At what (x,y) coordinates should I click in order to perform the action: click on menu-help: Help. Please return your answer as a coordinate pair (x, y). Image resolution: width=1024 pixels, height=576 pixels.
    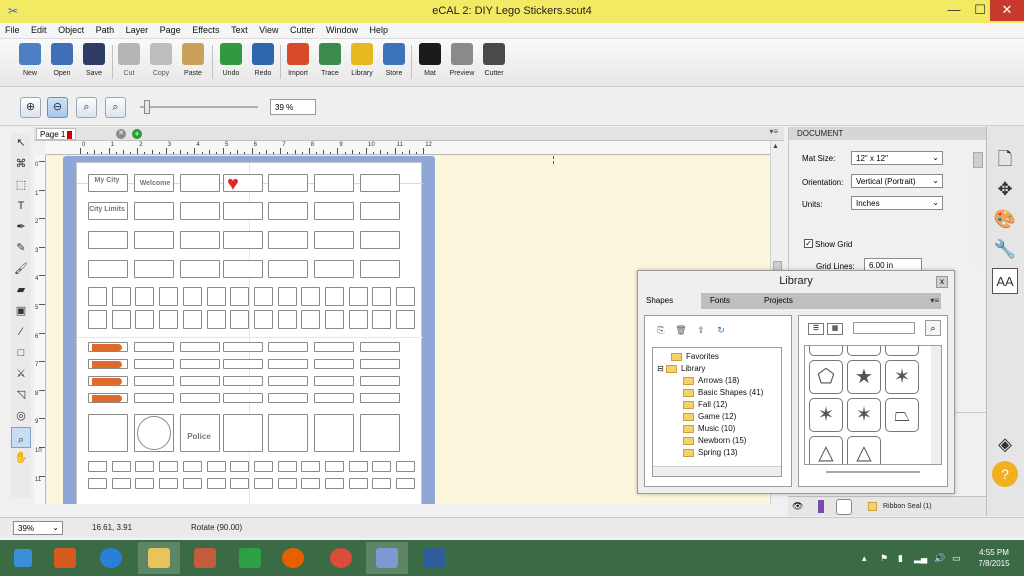
    Looking at the image, I should click on (379, 29).